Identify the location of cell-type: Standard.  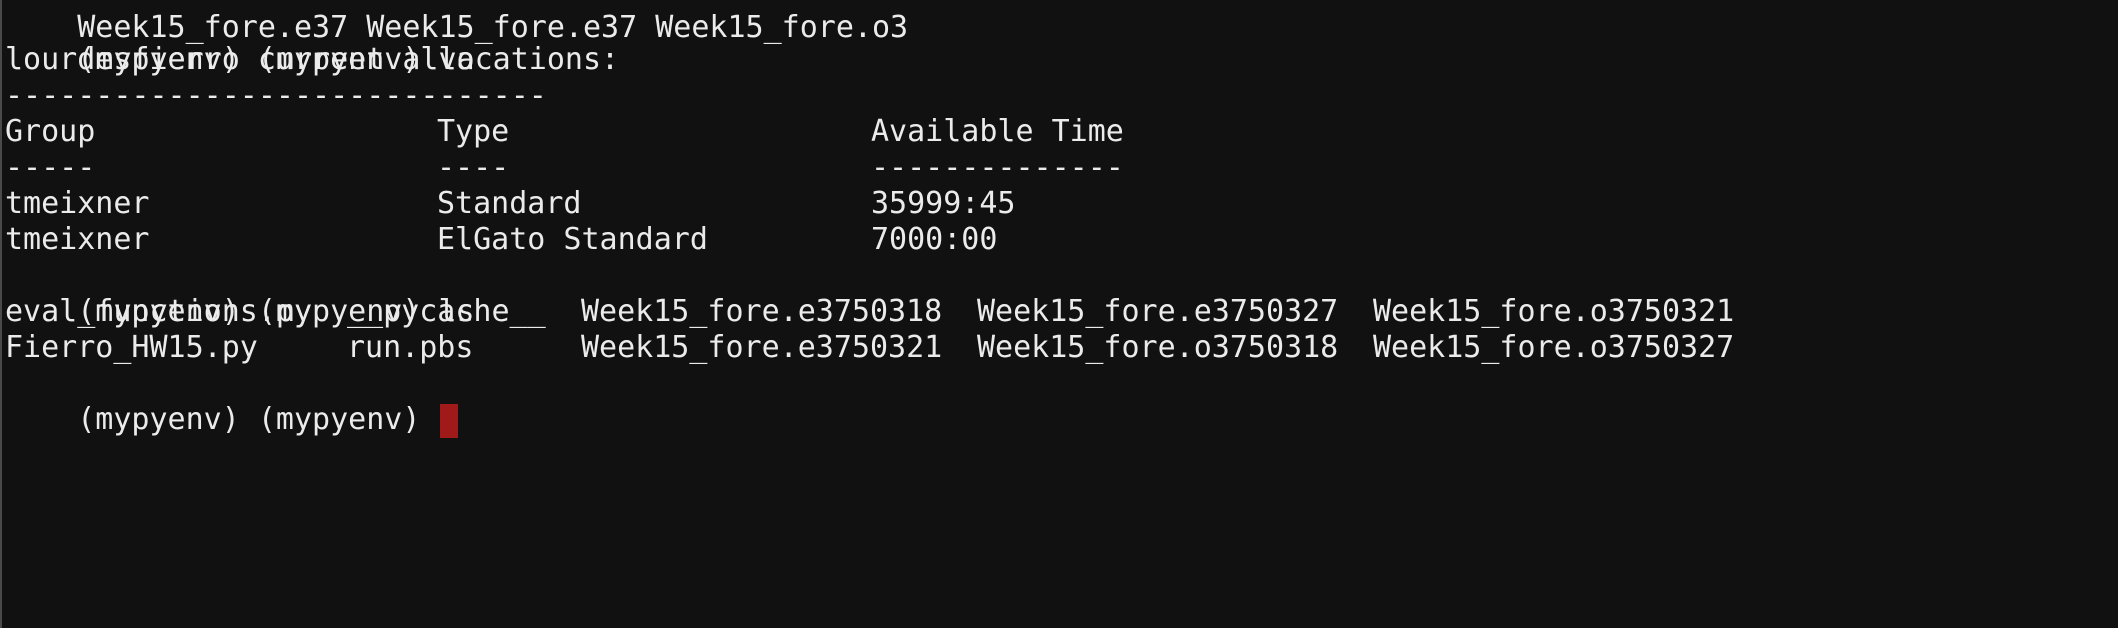
(509, 203).